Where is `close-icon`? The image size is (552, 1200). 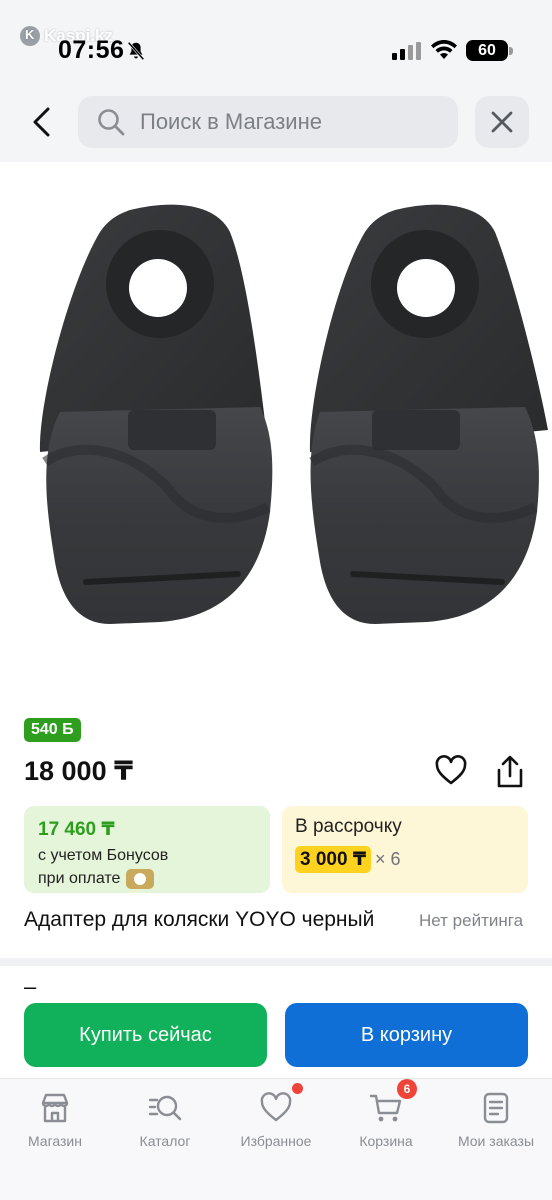 close-icon is located at coordinates (502, 122).